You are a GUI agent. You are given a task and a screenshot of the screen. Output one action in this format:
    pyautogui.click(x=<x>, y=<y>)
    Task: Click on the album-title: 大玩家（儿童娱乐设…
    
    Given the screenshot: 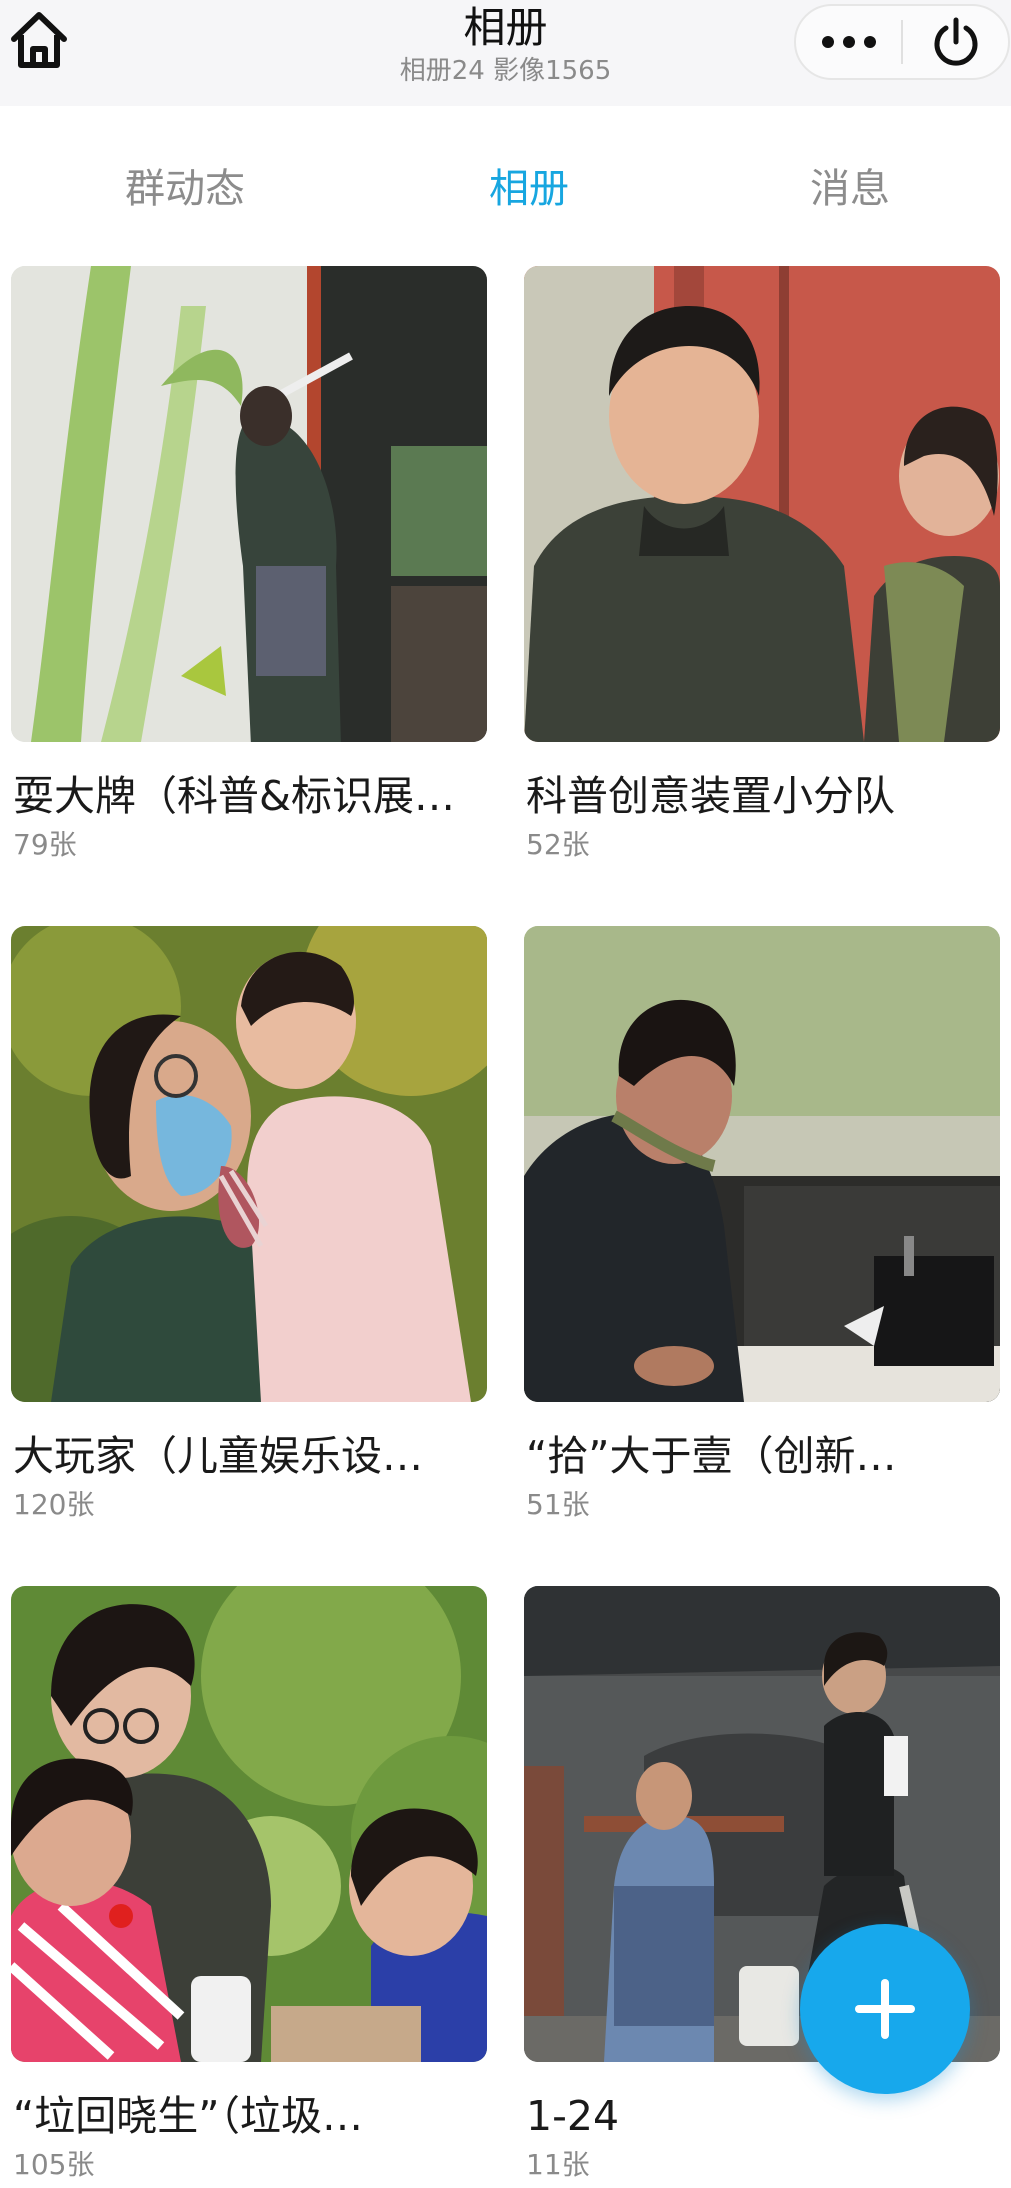 What is the action you would take?
    pyautogui.click(x=218, y=1456)
    